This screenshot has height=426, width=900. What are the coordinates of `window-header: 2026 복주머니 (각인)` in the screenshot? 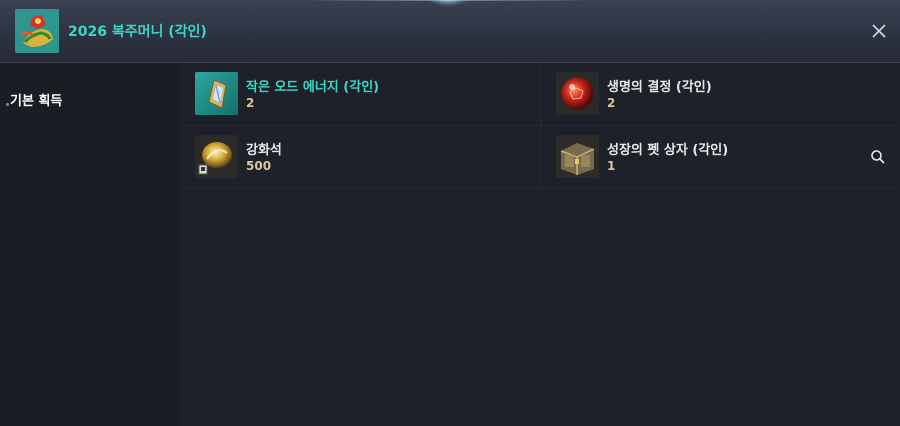 It's located at (450, 31).